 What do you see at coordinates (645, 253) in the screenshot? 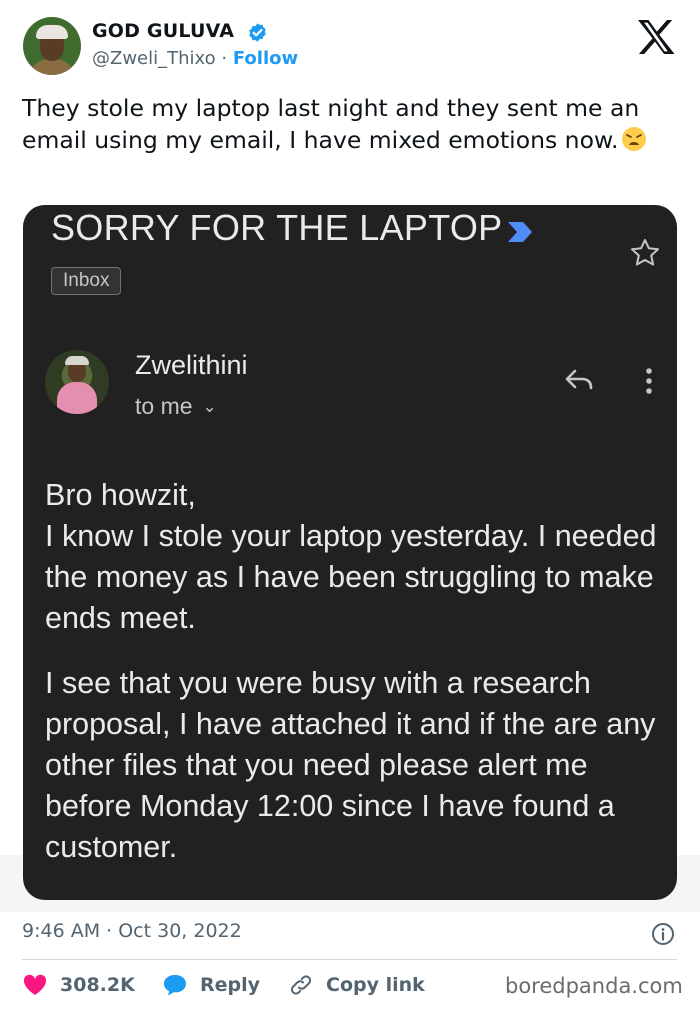
I see `star-icon` at bounding box center [645, 253].